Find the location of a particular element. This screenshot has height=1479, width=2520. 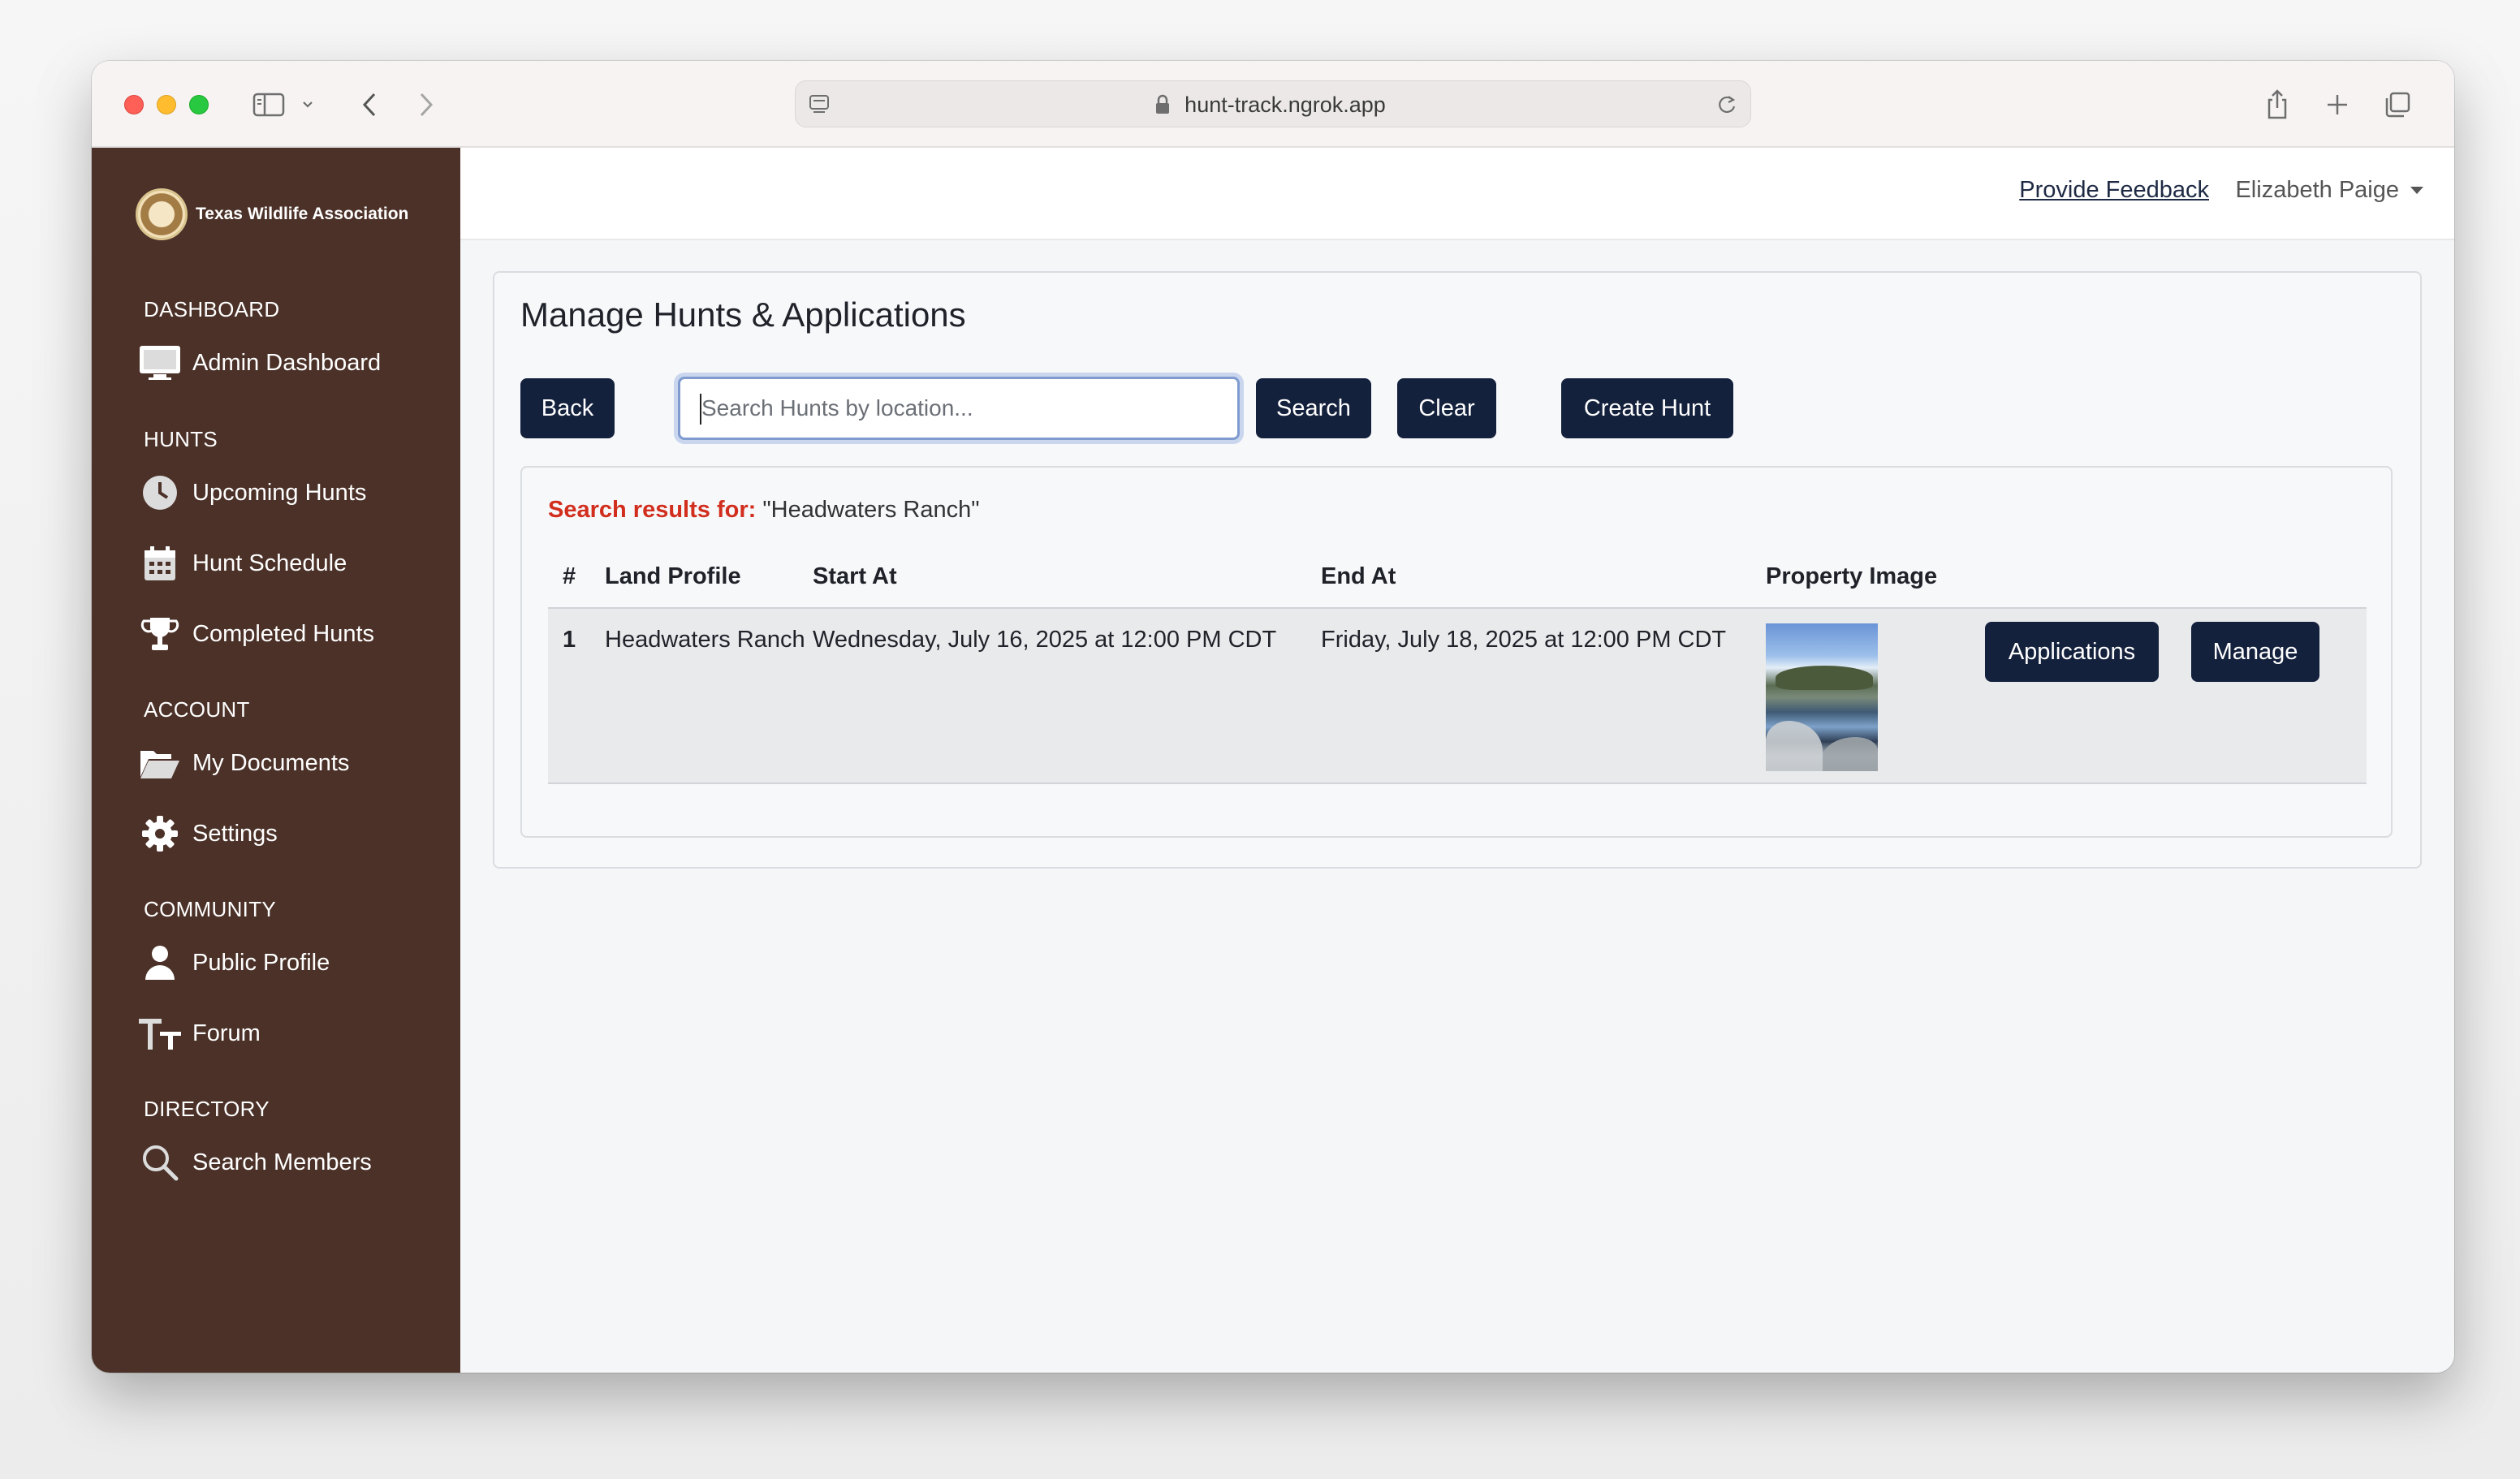

row-start-at: Wednesday, July 16, 2025 at 12:00 PM CDT is located at coordinates (1045, 640).